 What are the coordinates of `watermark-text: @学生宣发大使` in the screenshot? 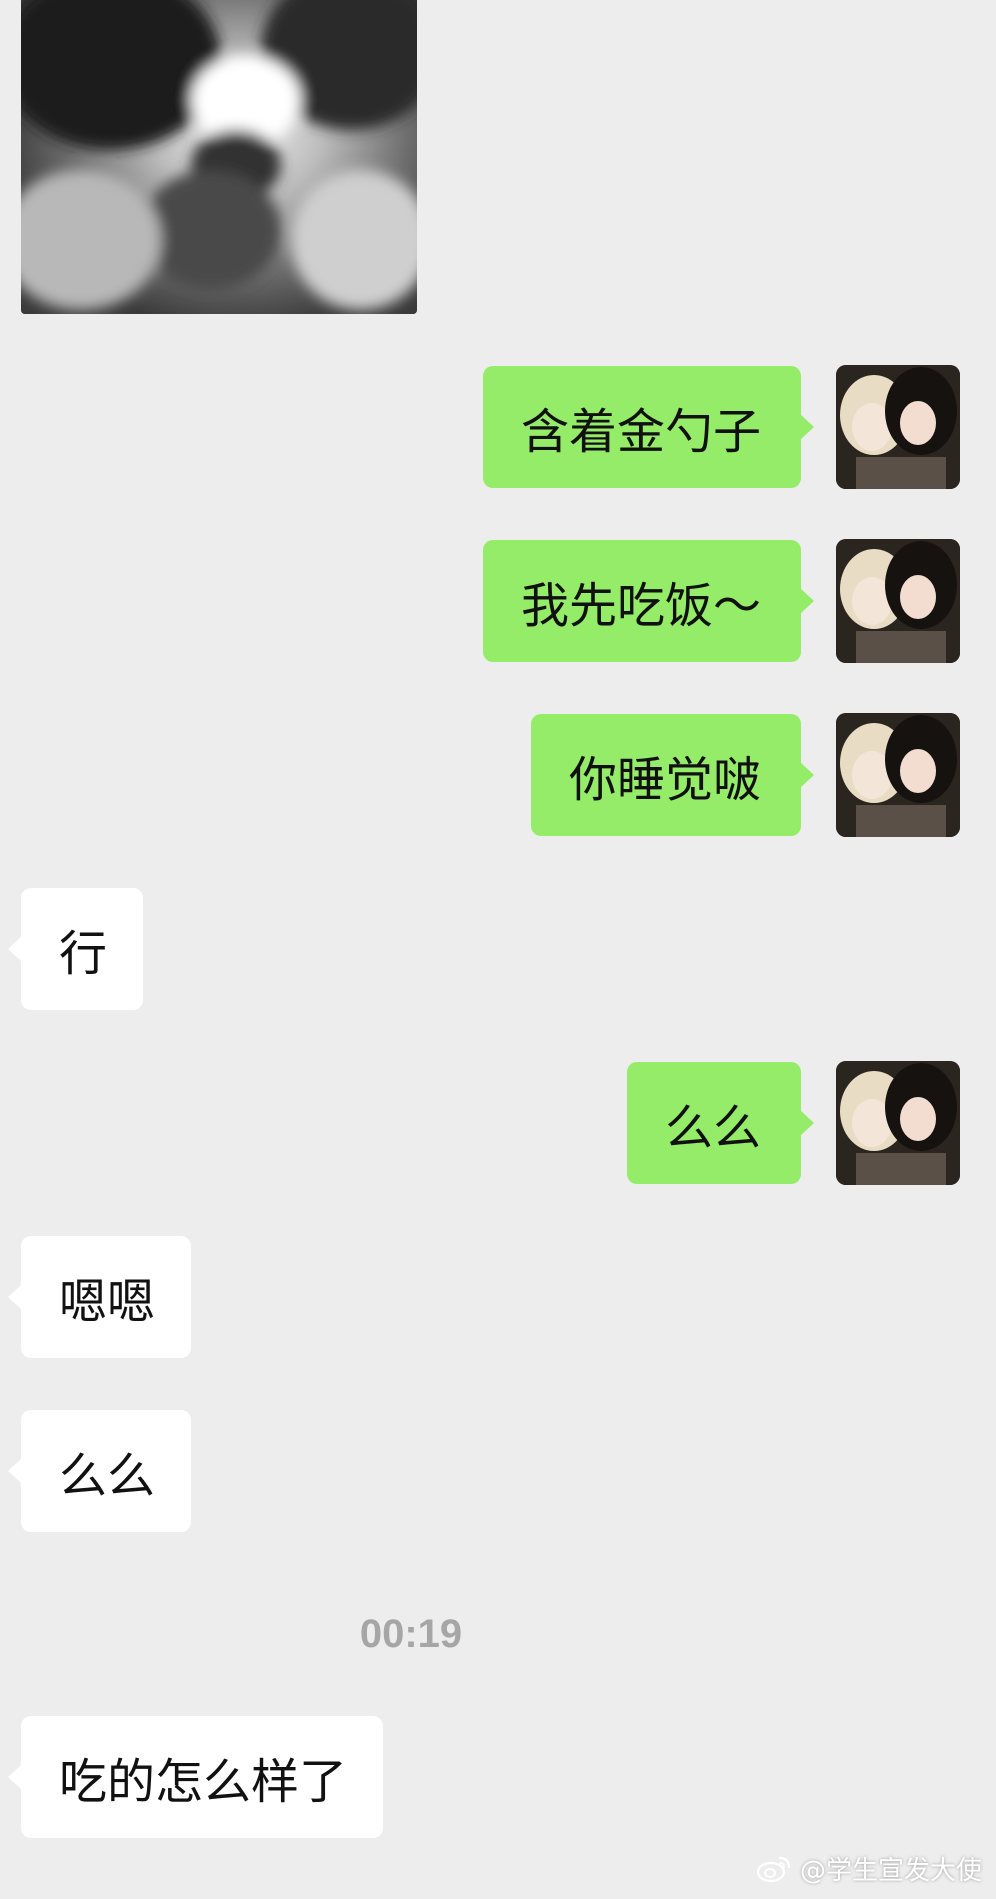 It's located at (890, 1871).